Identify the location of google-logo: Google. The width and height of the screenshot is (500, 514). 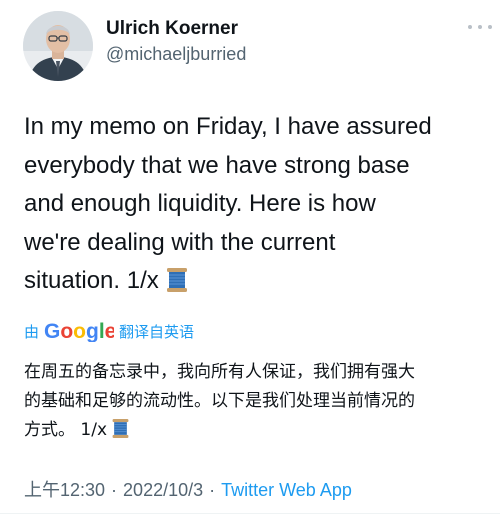
(80, 331).